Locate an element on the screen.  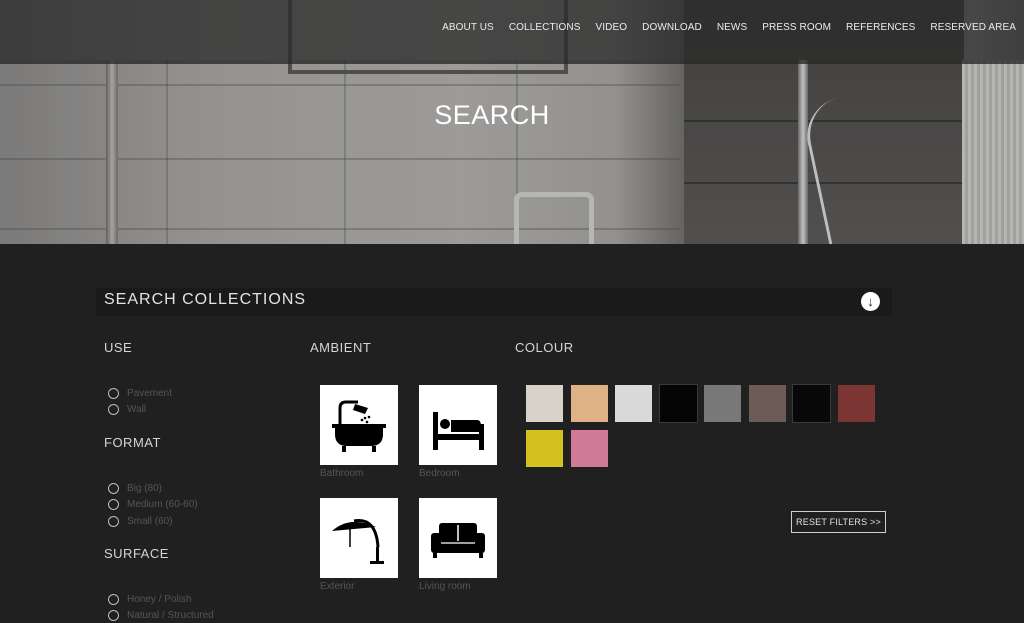
radio-label: Honey / Polish is located at coordinates (159, 599).